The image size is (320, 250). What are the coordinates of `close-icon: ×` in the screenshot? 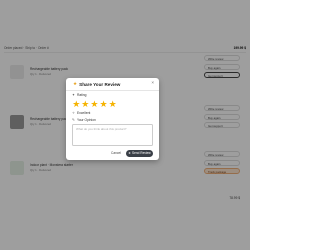 It's located at (152, 83).